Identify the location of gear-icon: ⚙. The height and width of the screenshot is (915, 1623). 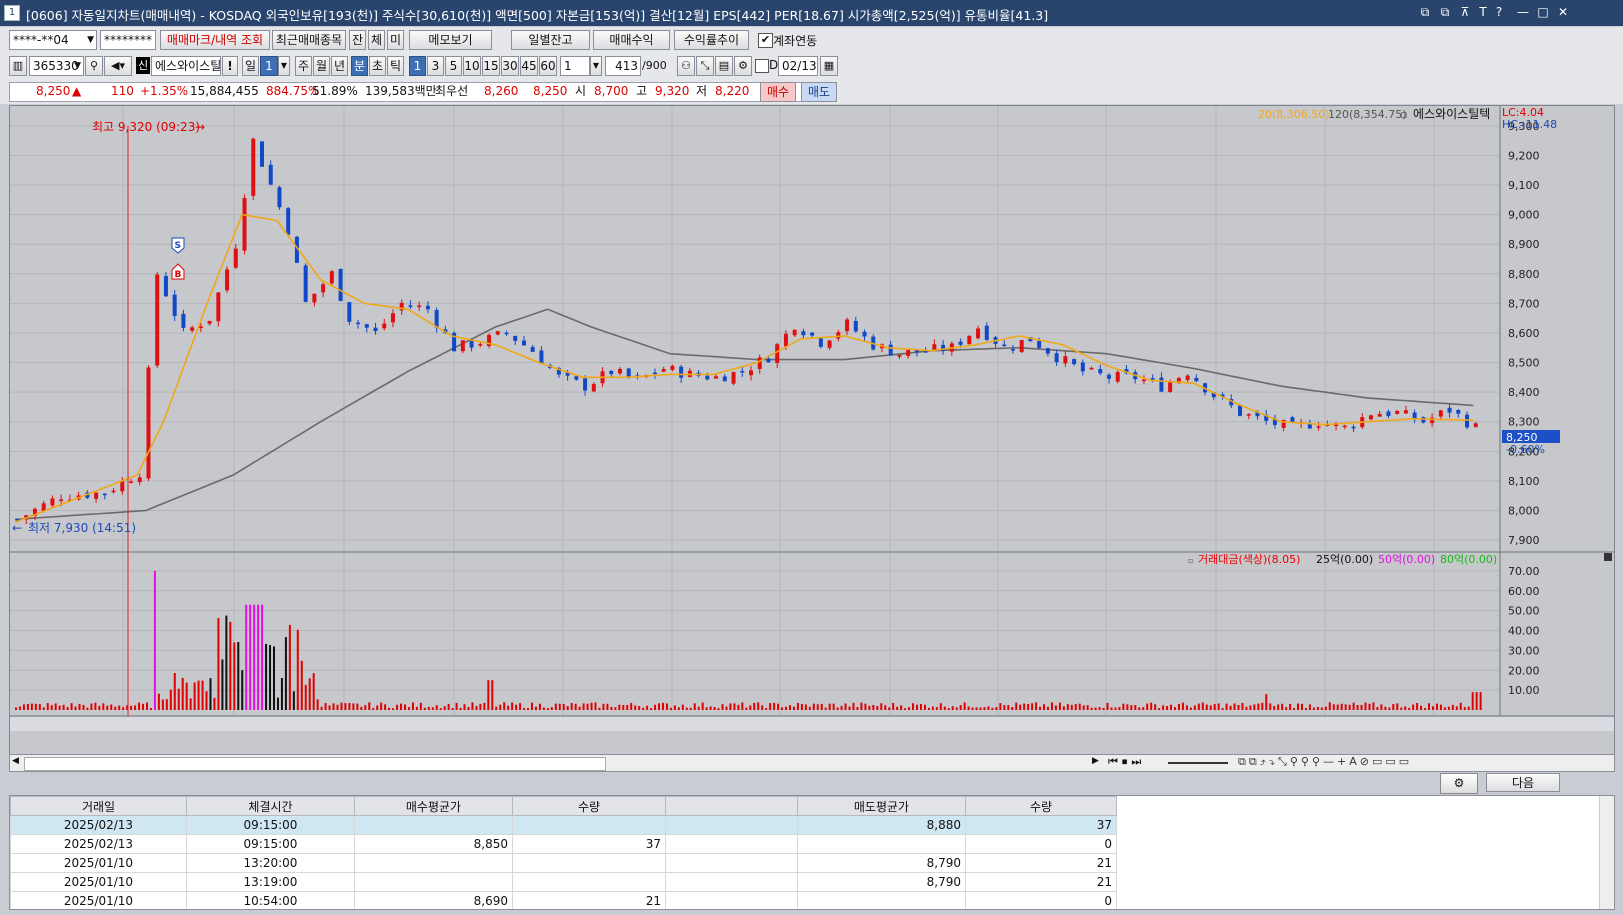
(743, 66).